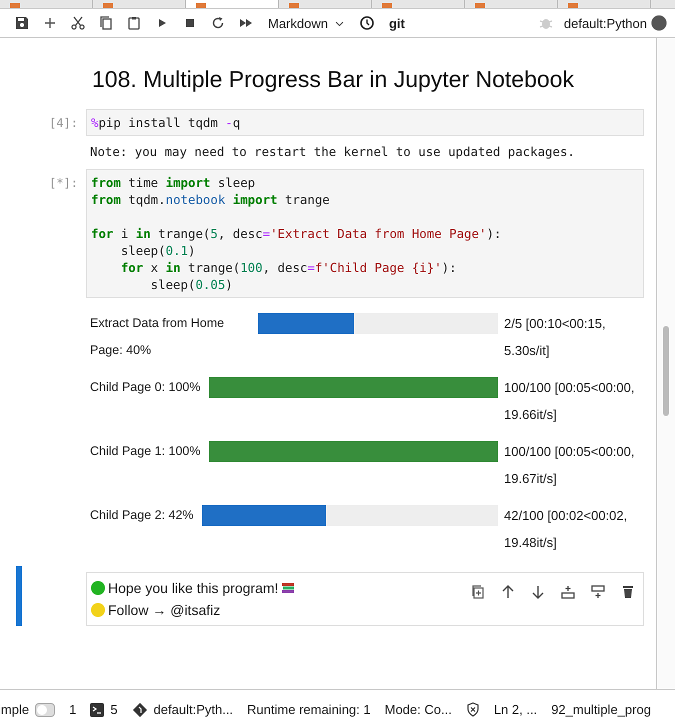 This screenshot has height=720, width=675. What do you see at coordinates (97, 709) in the screenshot?
I see `terminal-icon` at bounding box center [97, 709].